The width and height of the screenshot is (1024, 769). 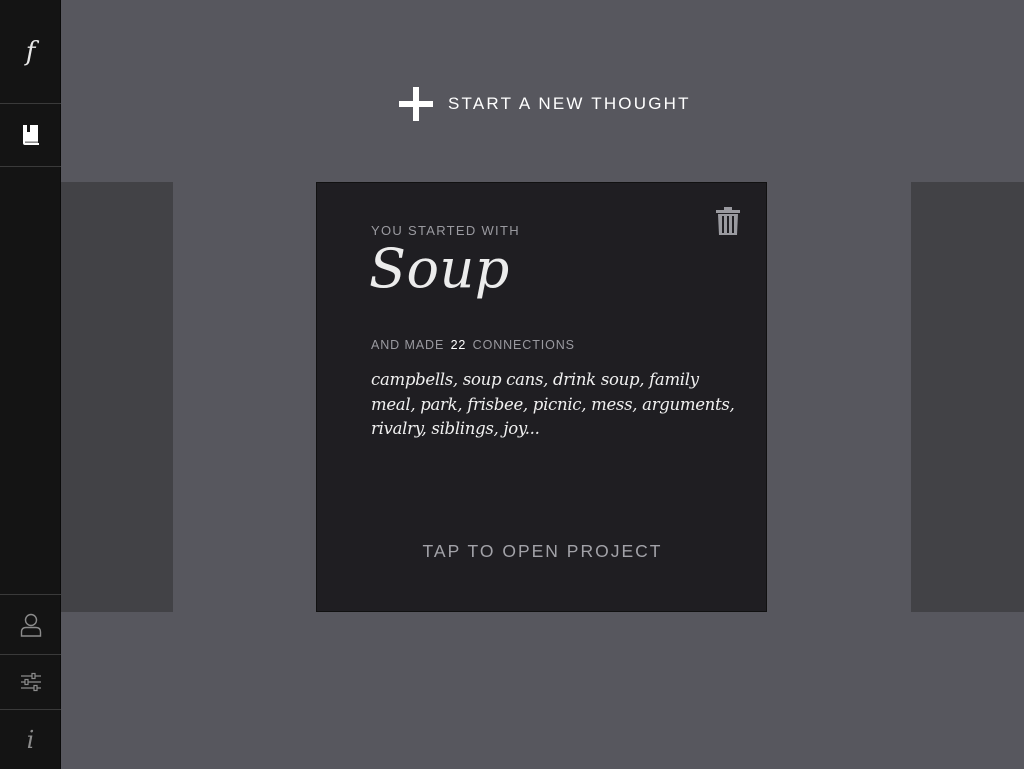 I want to click on user-icon, so click(x=30, y=625).